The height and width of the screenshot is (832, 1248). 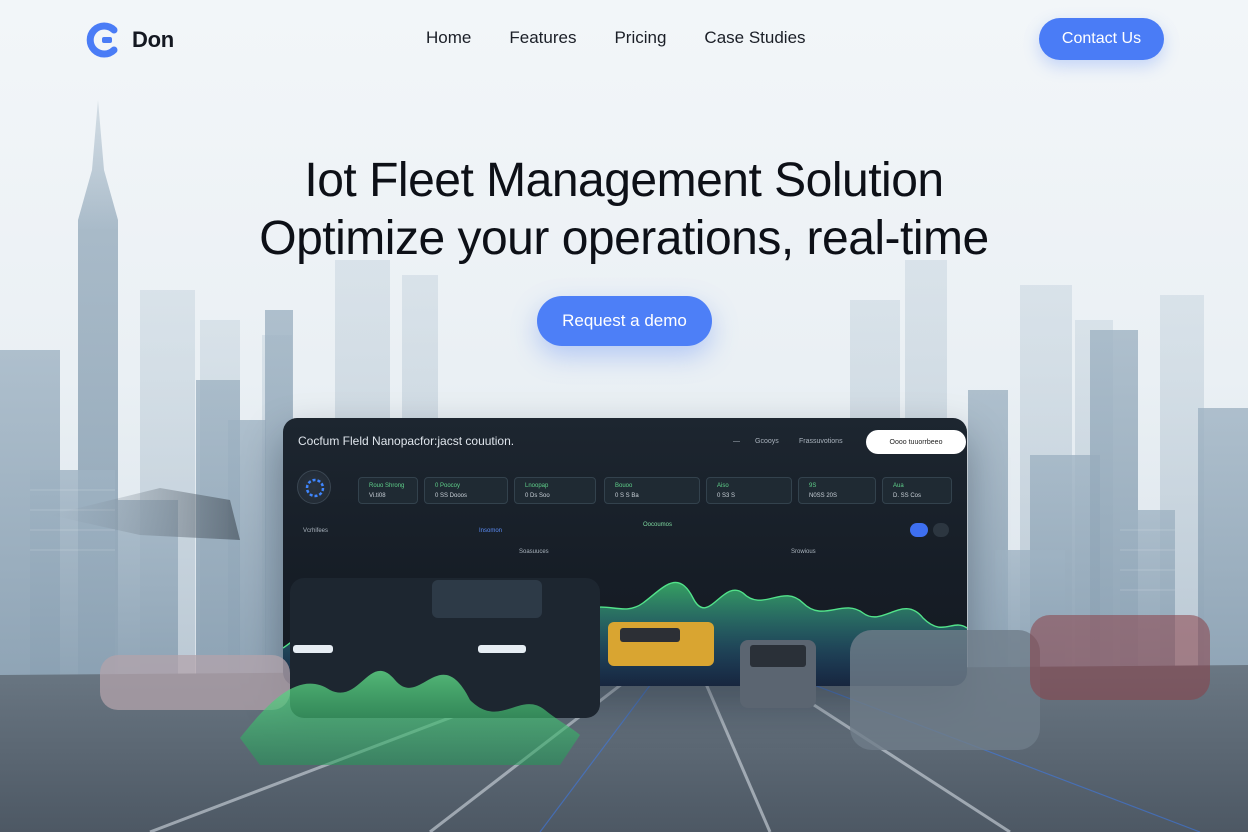 What do you see at coordinates (377, 496) in the screenshot?
I see `stat-value: Vi.ti08` at bounding box center [377, 496].